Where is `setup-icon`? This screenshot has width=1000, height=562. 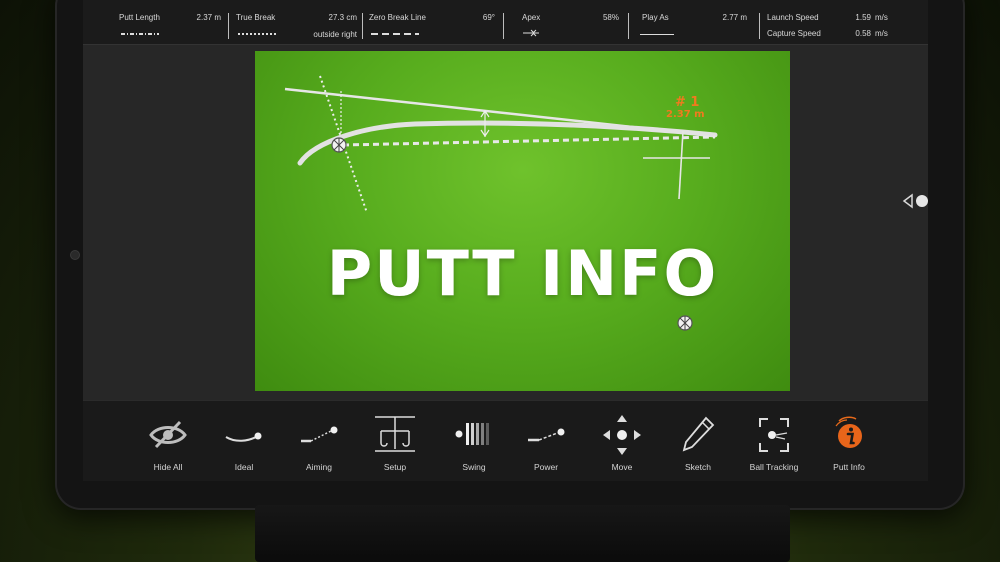
setup-icon is located at coordinates (395, 434).